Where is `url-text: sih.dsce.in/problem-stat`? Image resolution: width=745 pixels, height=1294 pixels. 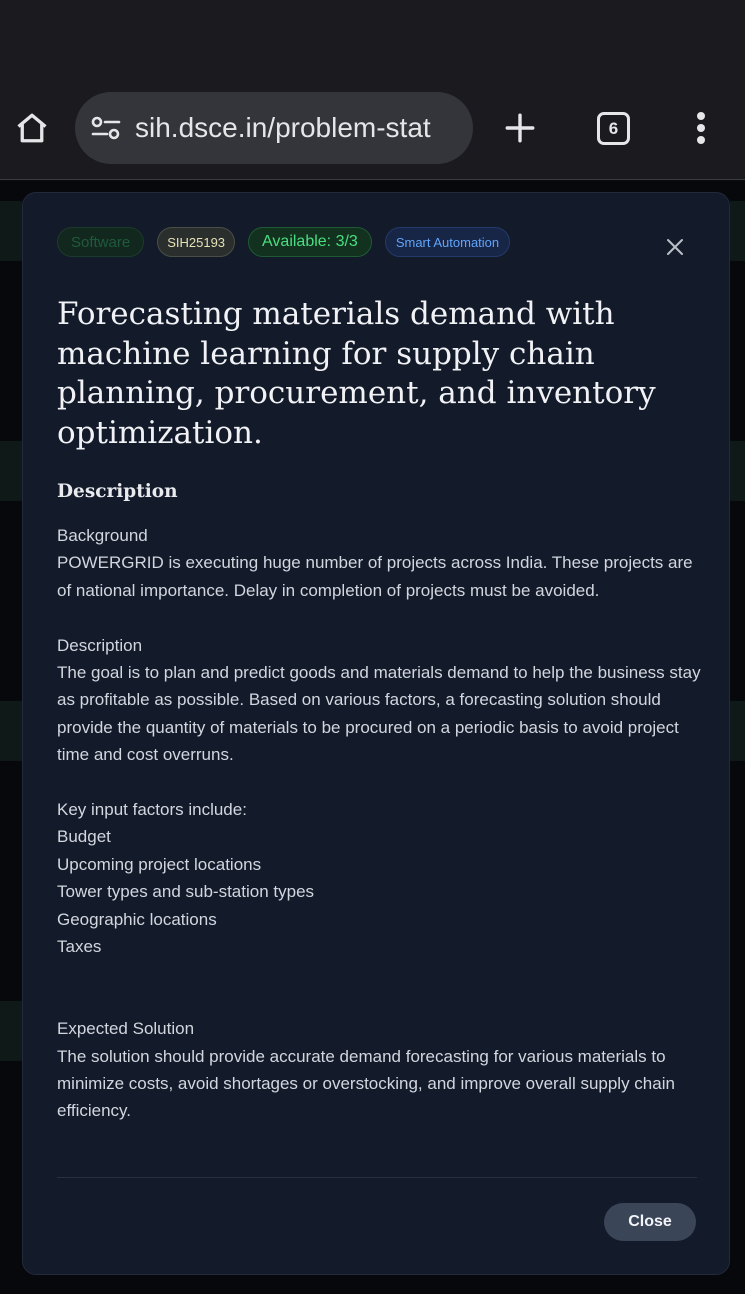
url-text: sih.dsce.in/problem-stat is located at coordinates (283, 127).